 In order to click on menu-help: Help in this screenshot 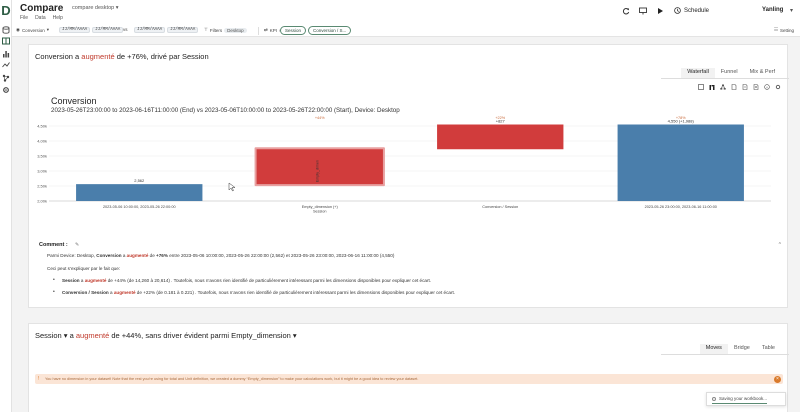, I will do `click(58, 18)`.